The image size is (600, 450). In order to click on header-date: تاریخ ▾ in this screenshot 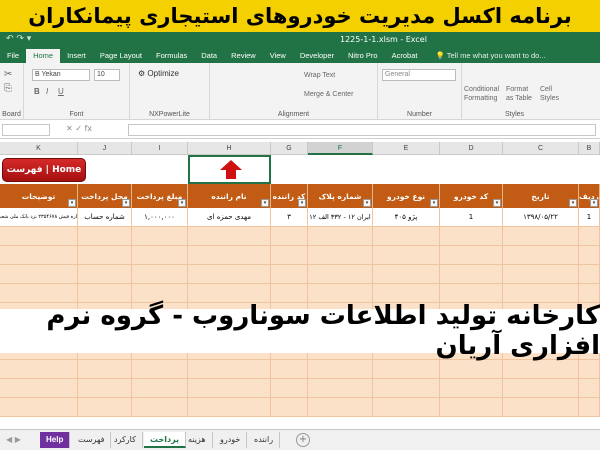, I will do `click(541, 196)`.